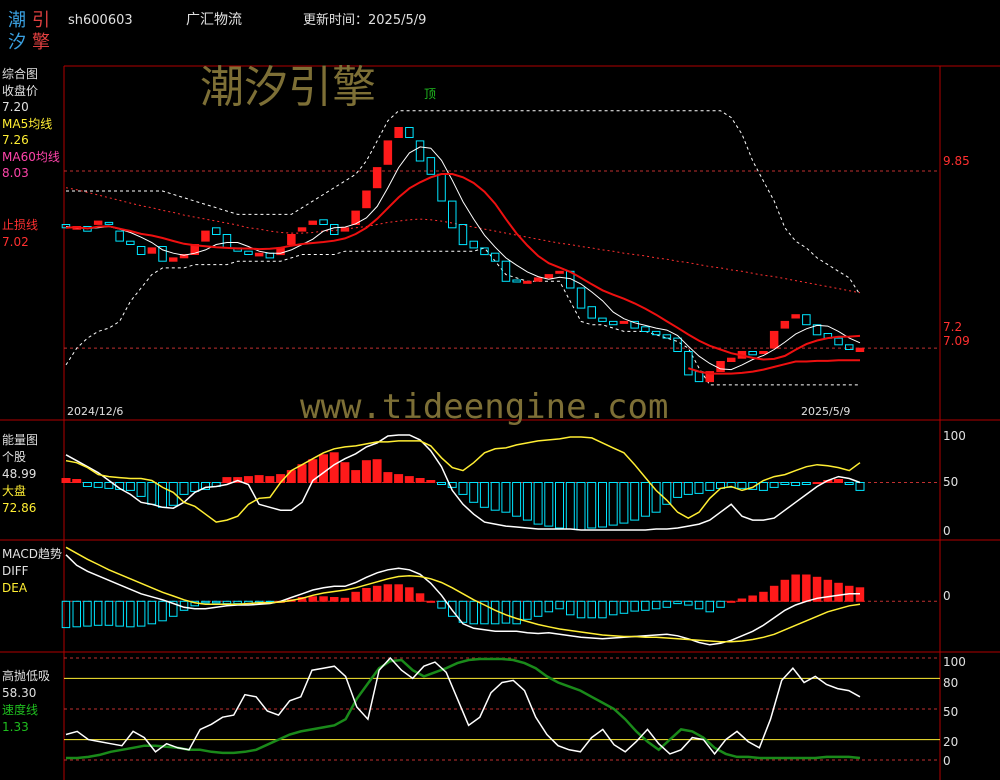 The width and height of the screenshot is (1000, 780). What do you see at coordinates (484, 407) in the screenshot?
I see `watermark-url: www.tideengine.com` at bounding box center [484, 407].